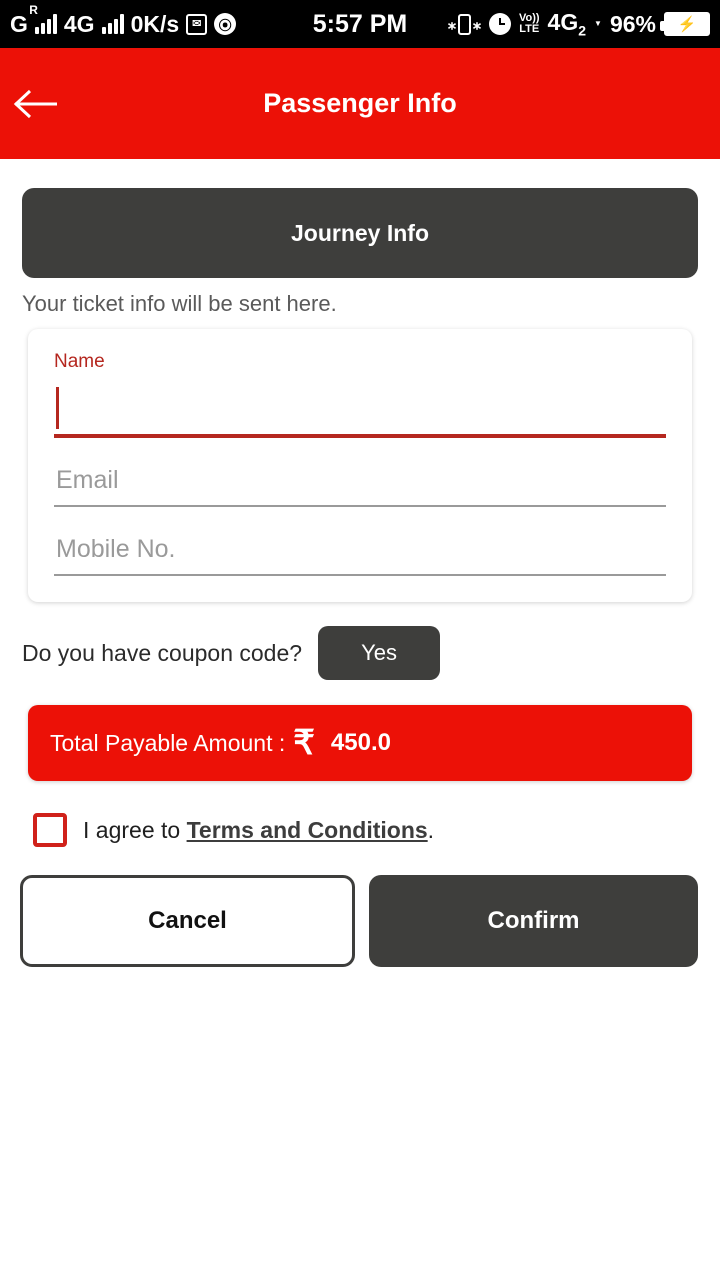 Image resolution: width=720 pixels, height=1280 pixels. I want to click on network-g-label: GR, so click(24, 19).